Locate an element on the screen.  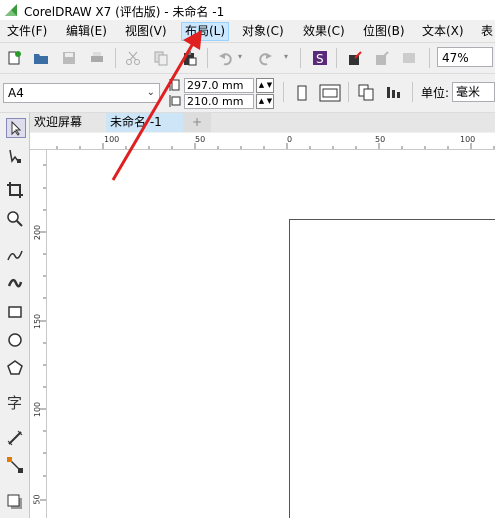
ellipse-tool-icon is located at coordinates (15, 340).